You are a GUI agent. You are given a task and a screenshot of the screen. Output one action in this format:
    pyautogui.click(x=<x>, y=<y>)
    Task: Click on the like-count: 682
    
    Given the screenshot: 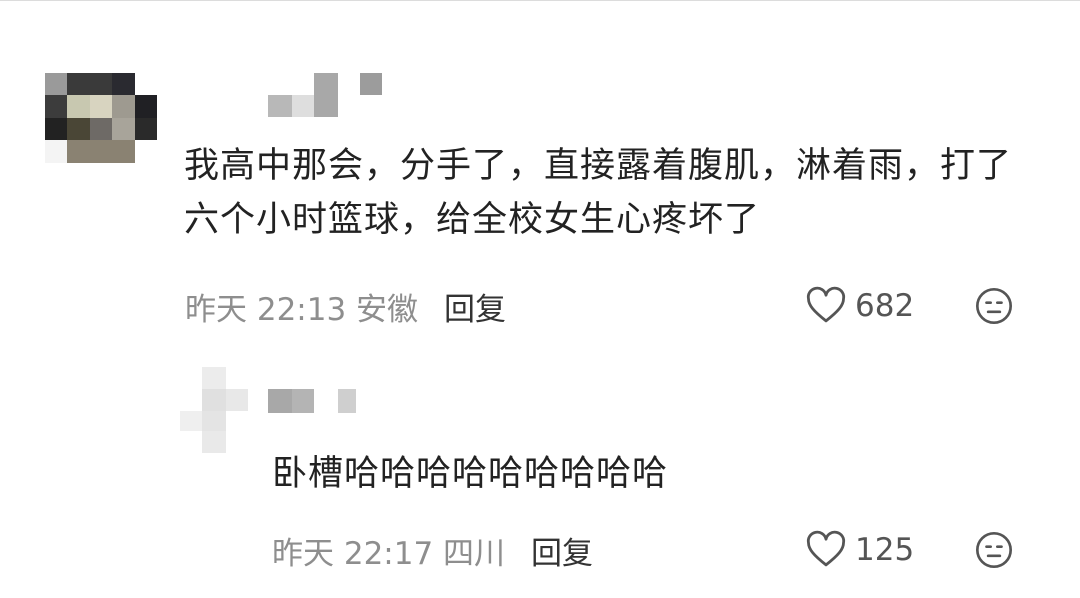 What is the action you would take?
    pyautogui.click(x=885, y=306)
    